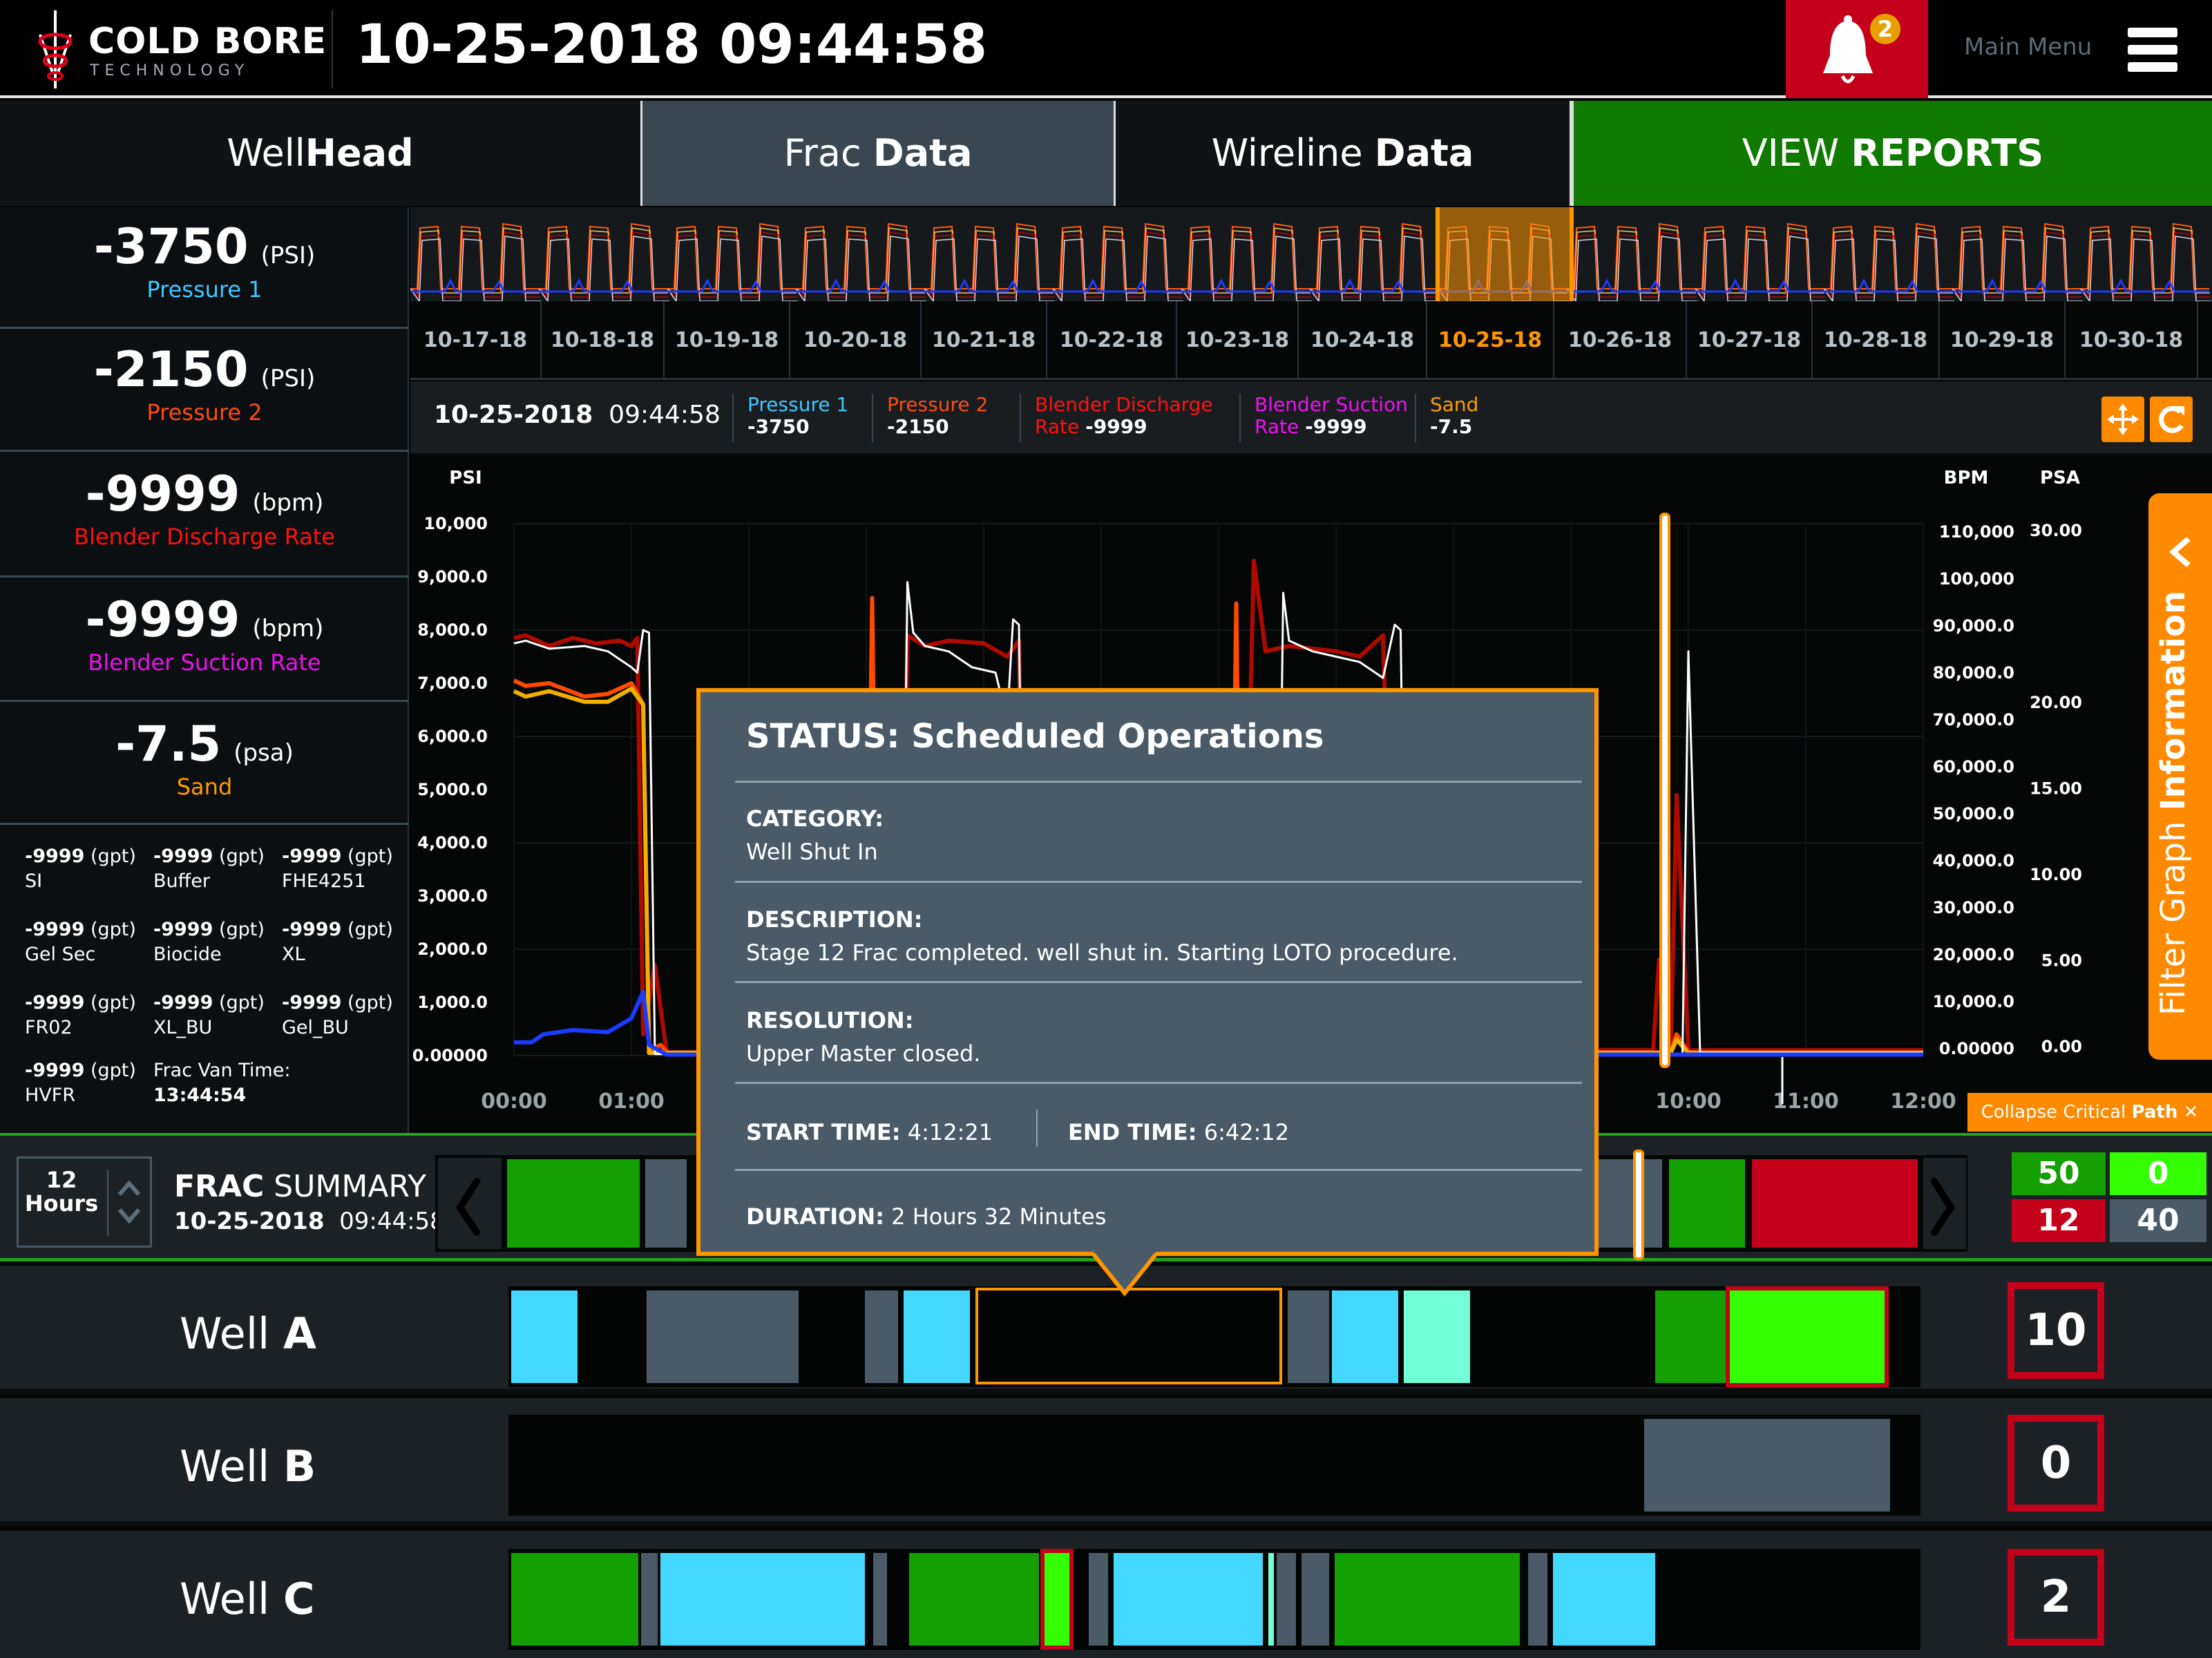 The width and height of the screenshot is (2212, 1658). What do you see at coordinates (514, 1101) in the screenshot?
I see `x-tick: 00:00` at bounding box center [514, 1101].